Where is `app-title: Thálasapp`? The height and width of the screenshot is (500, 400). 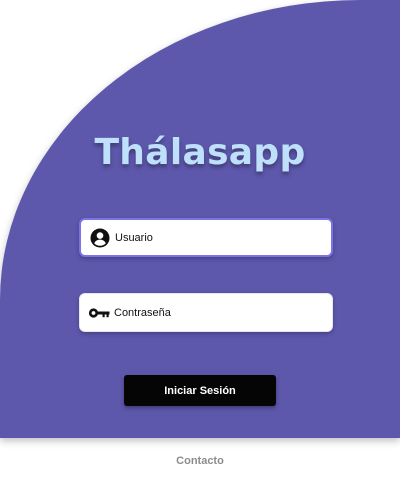 app-title: Thálasapp is located at coordinates (200, 152).